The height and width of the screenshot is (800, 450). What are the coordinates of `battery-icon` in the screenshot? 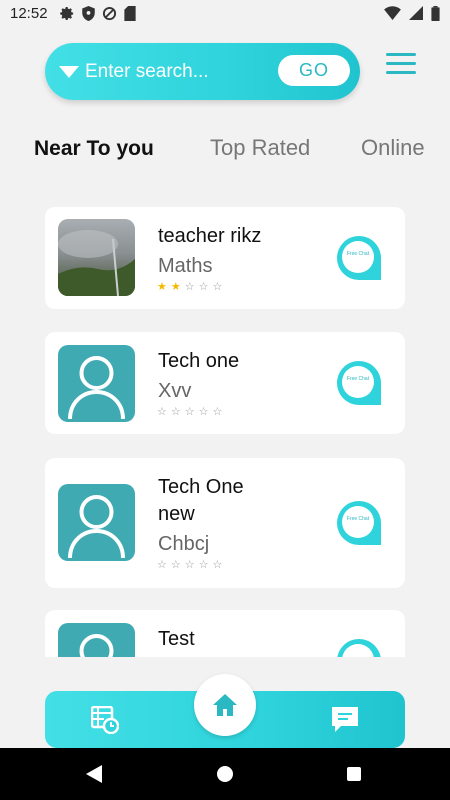 It's located at (435, 13).